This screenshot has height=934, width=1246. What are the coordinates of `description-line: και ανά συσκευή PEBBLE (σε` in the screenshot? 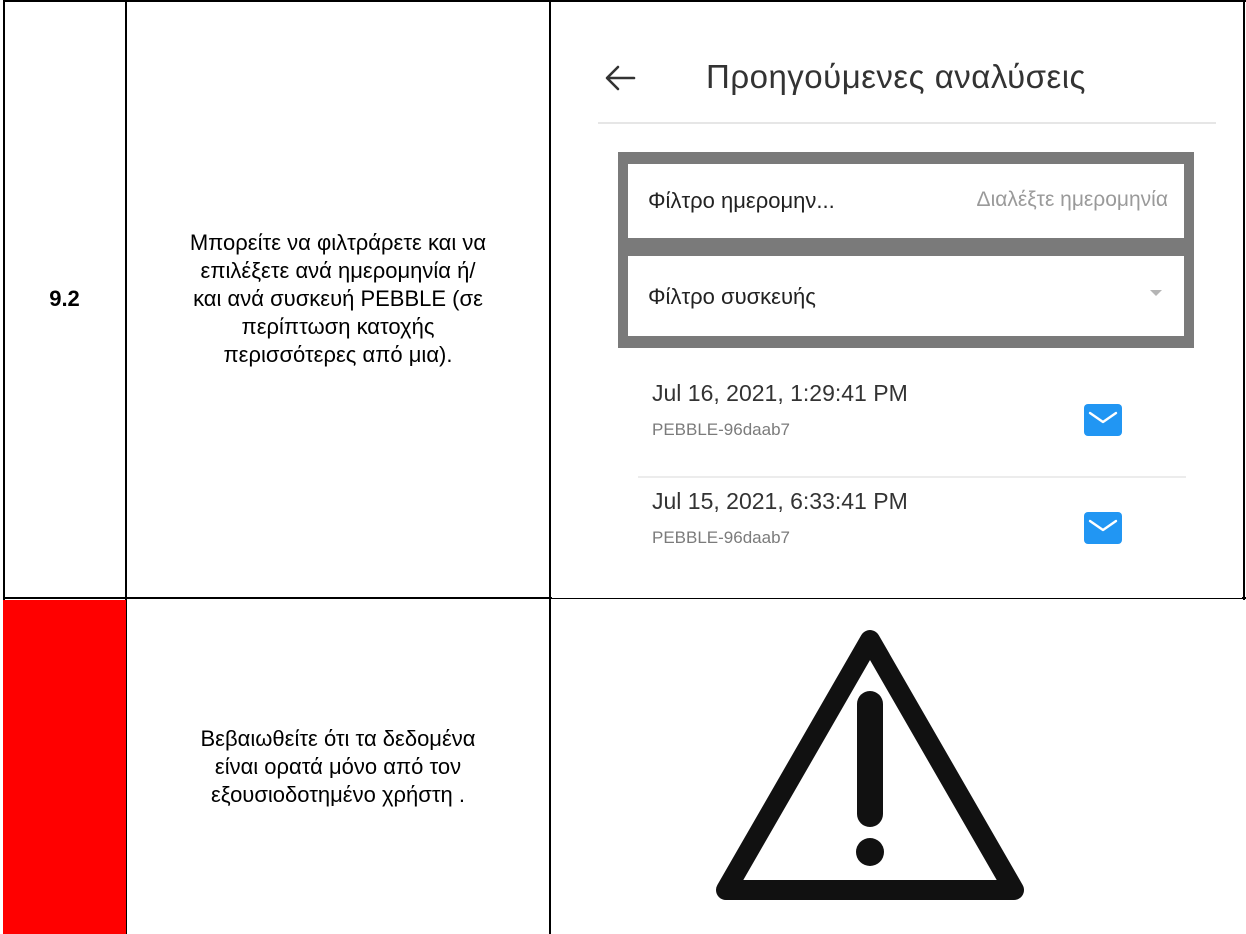 It's located at (338, 298).